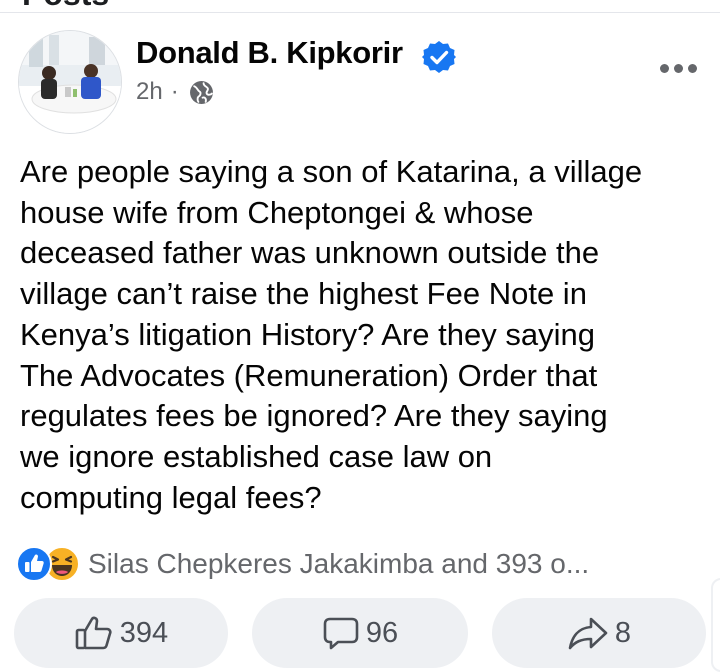 The image size is (720, 672). I want to click on more-options-icon, so click(678, 68).